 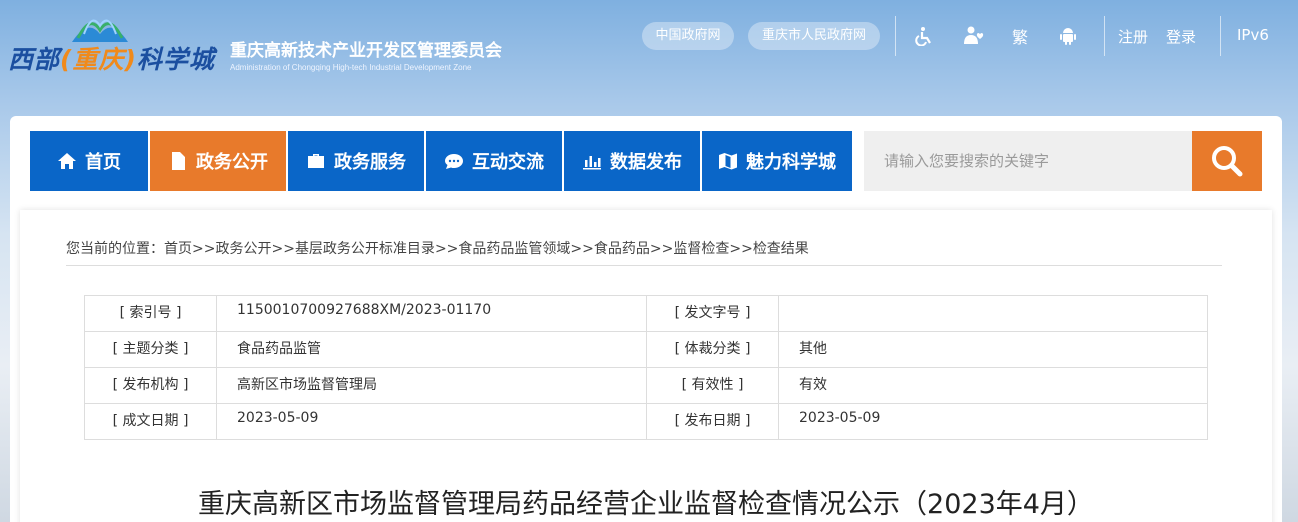 What do you see at coordinates (1020, 36) in the screenshot?
I see `traditional-chinese-icon: 繁` at bounding box center [1020, 36].